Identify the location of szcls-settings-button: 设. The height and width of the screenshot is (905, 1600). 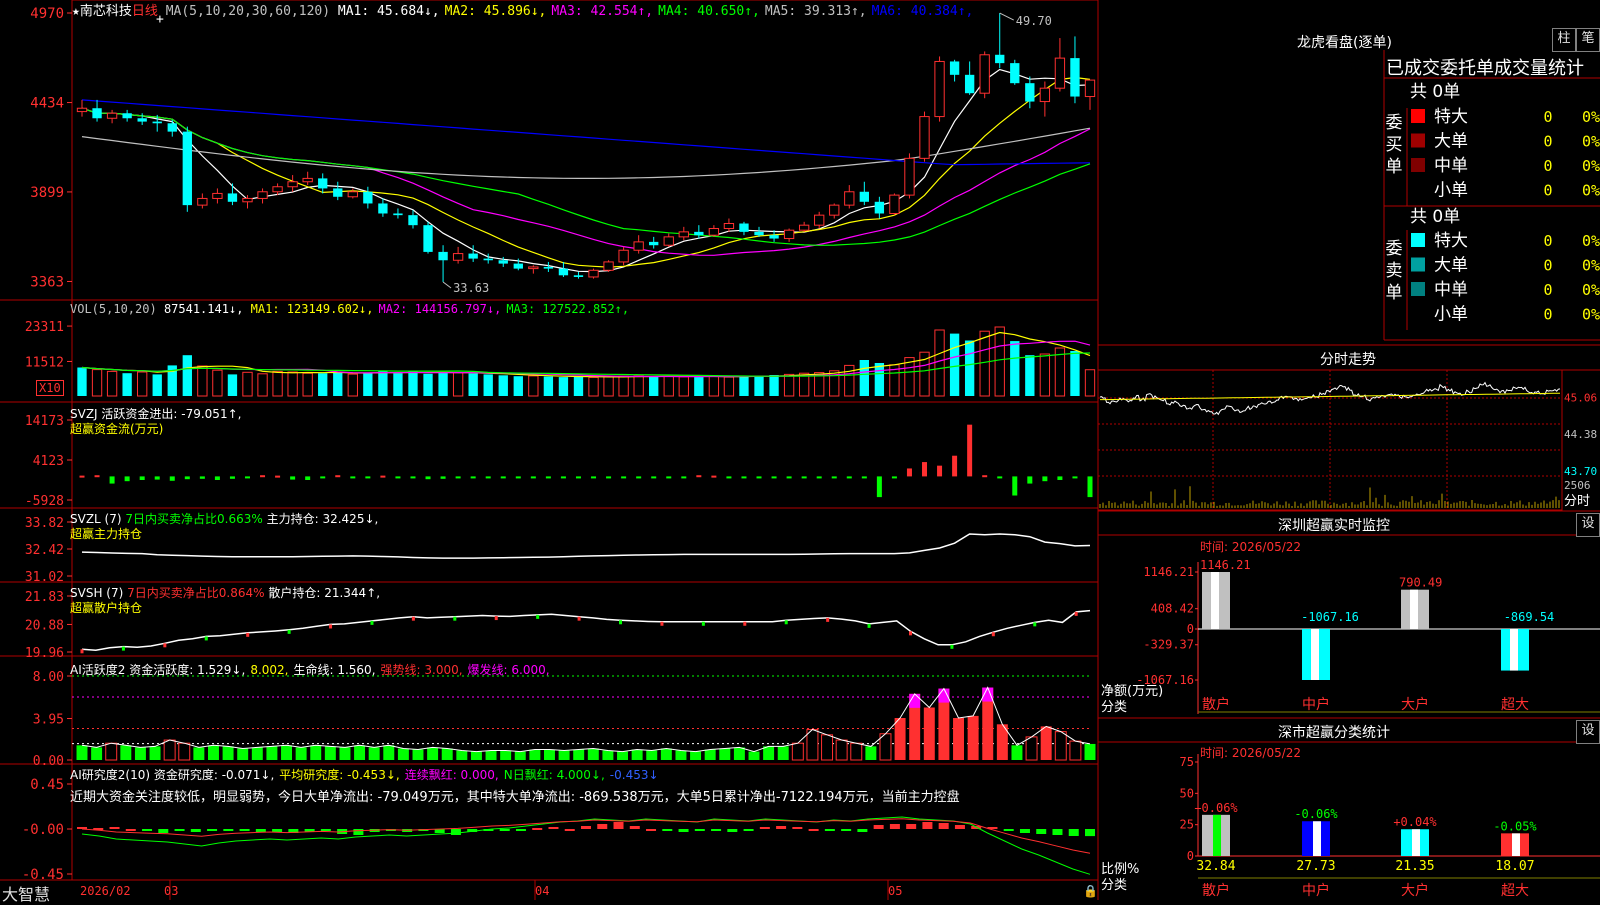
(1588, 732).